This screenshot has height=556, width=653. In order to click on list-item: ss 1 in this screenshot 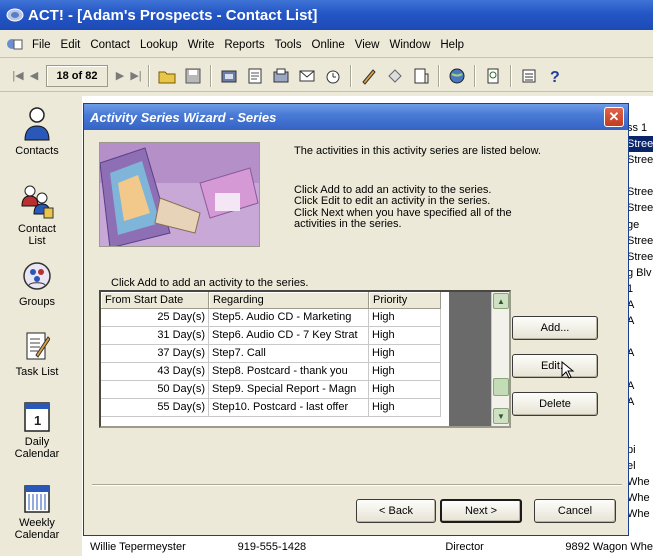, I will do `click(637, 128)`.